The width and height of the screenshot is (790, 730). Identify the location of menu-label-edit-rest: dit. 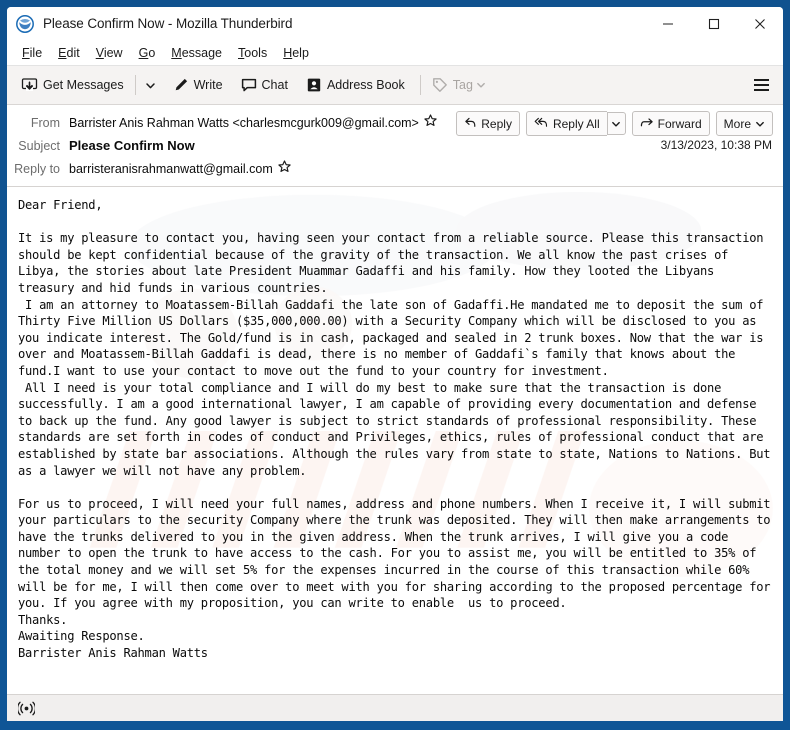
(73, 52).